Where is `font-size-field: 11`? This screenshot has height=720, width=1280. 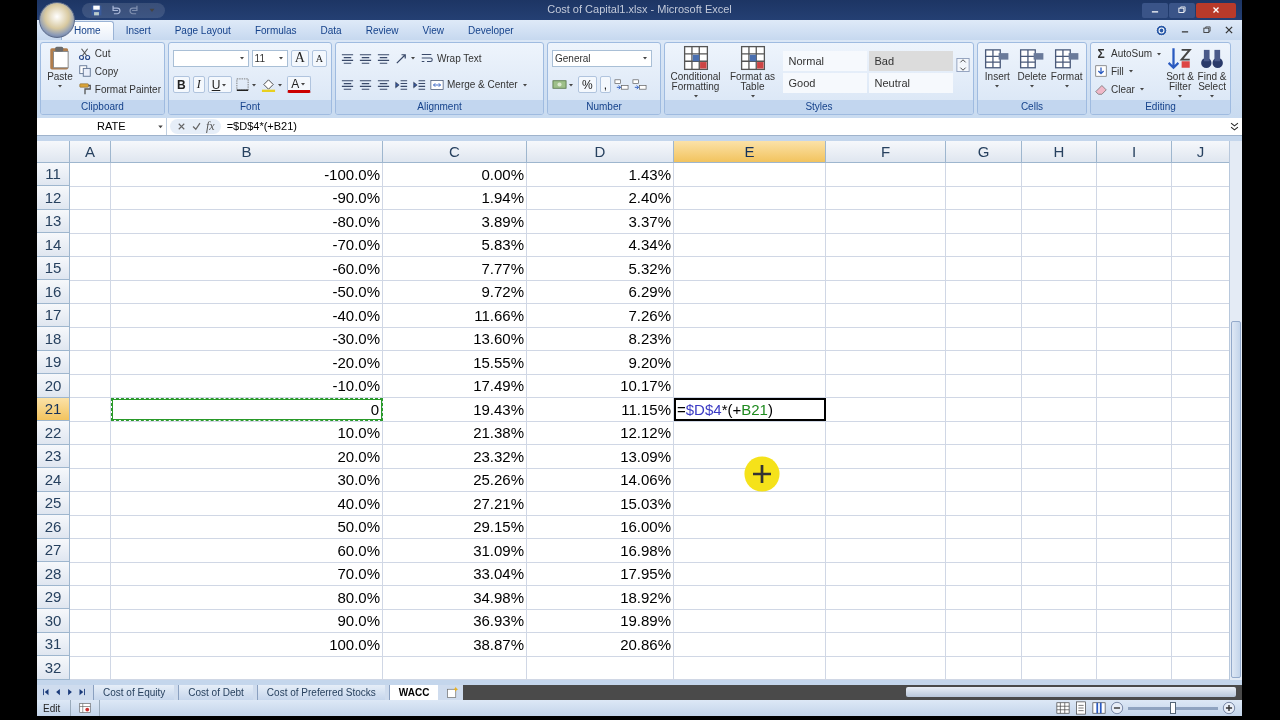 font-size-field: 11 is located at coordinates (269, 58).